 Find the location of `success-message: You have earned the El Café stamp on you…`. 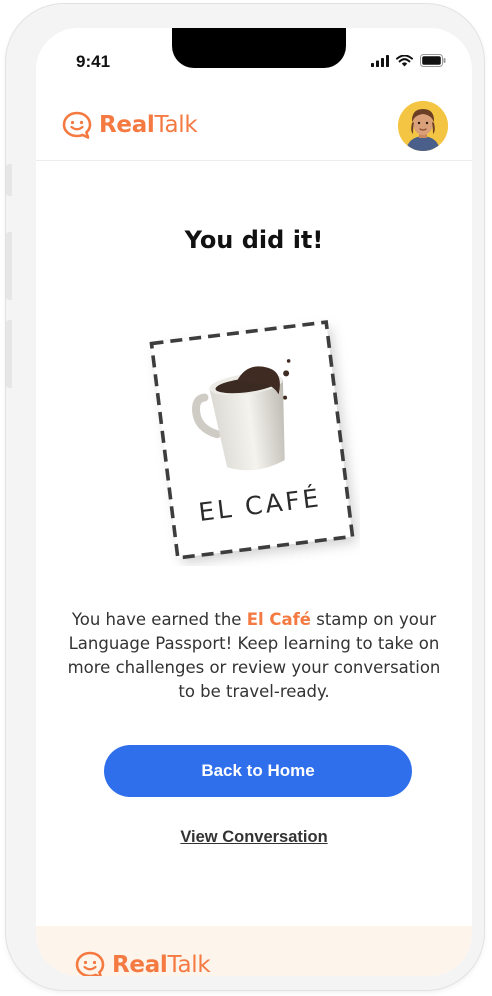

success-message: You have earned the El Café stamp on you… is located at coordinates (254, 656).